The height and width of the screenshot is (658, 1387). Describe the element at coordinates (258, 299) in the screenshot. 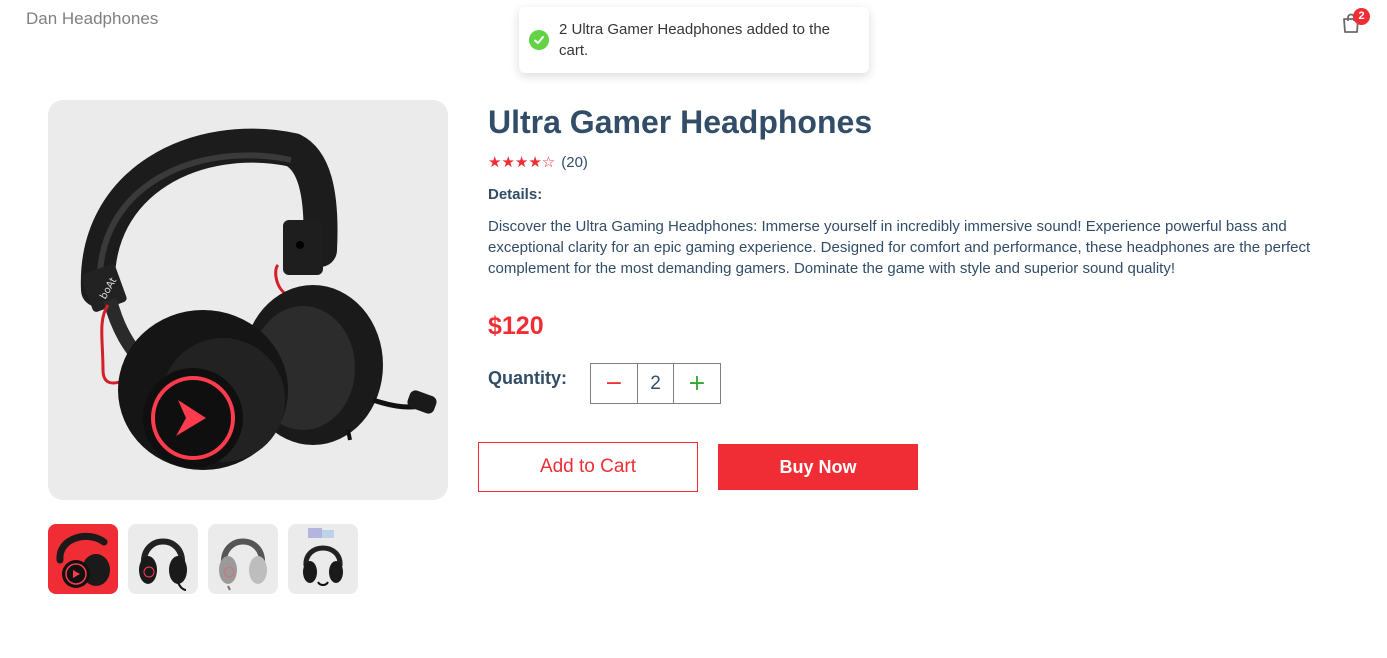

I see `headphones-image: boAt` at that location.